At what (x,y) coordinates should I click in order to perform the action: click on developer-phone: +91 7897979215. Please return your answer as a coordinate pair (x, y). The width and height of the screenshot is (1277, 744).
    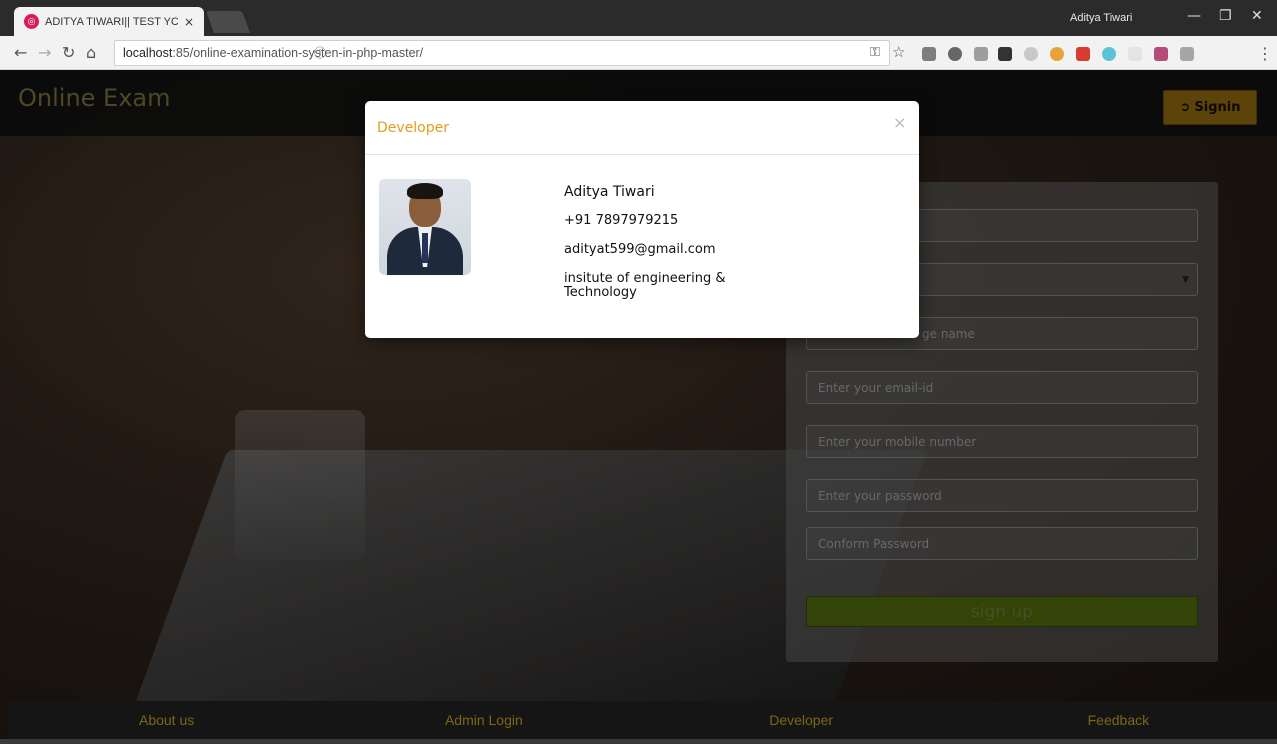
    Looking at the image, I should click on (621, 220).